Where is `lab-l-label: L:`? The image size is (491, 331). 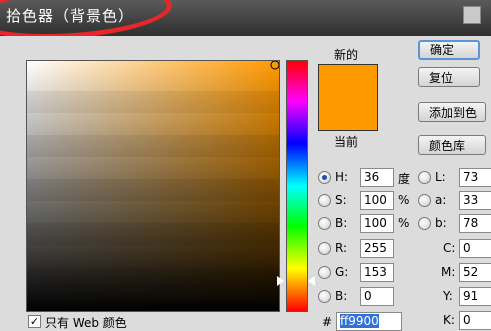 lab-l-label: L: is located at coordinates (440, 177).